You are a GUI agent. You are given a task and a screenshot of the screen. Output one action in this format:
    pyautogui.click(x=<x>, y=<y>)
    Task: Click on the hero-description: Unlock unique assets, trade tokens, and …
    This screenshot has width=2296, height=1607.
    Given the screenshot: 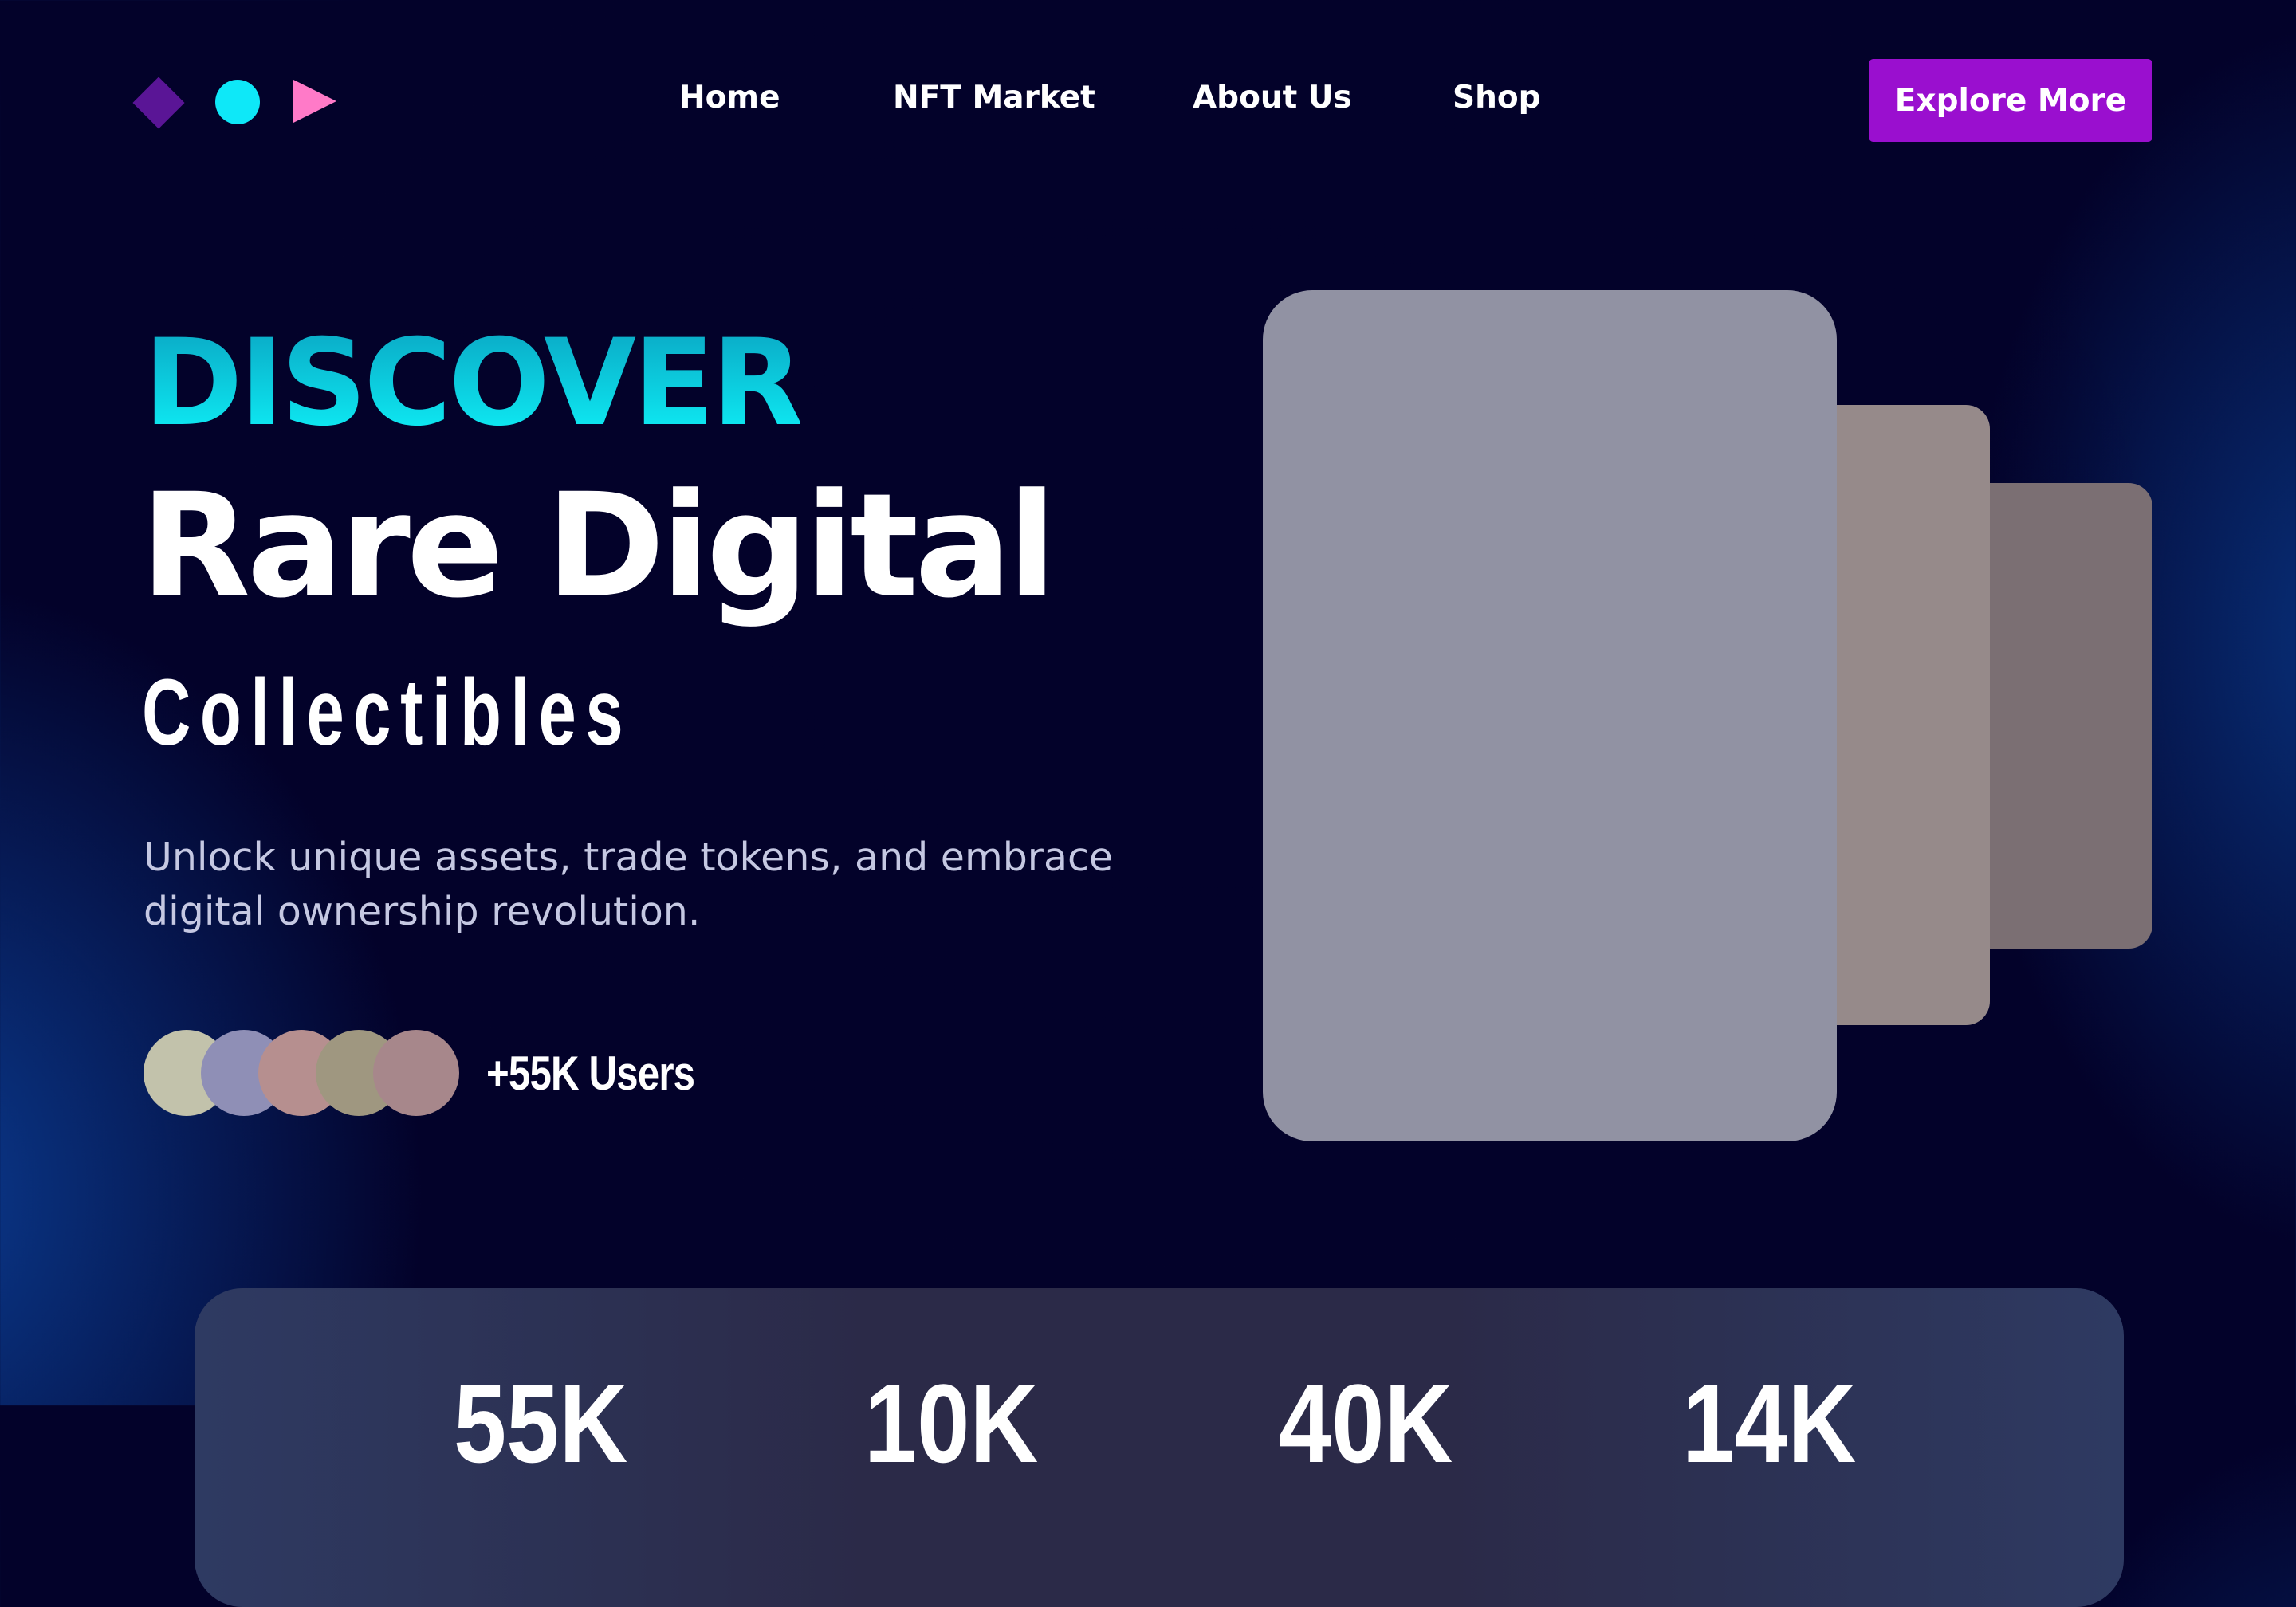 What is the action you would take?
    pyautogui.click(x=629, y=885)
    